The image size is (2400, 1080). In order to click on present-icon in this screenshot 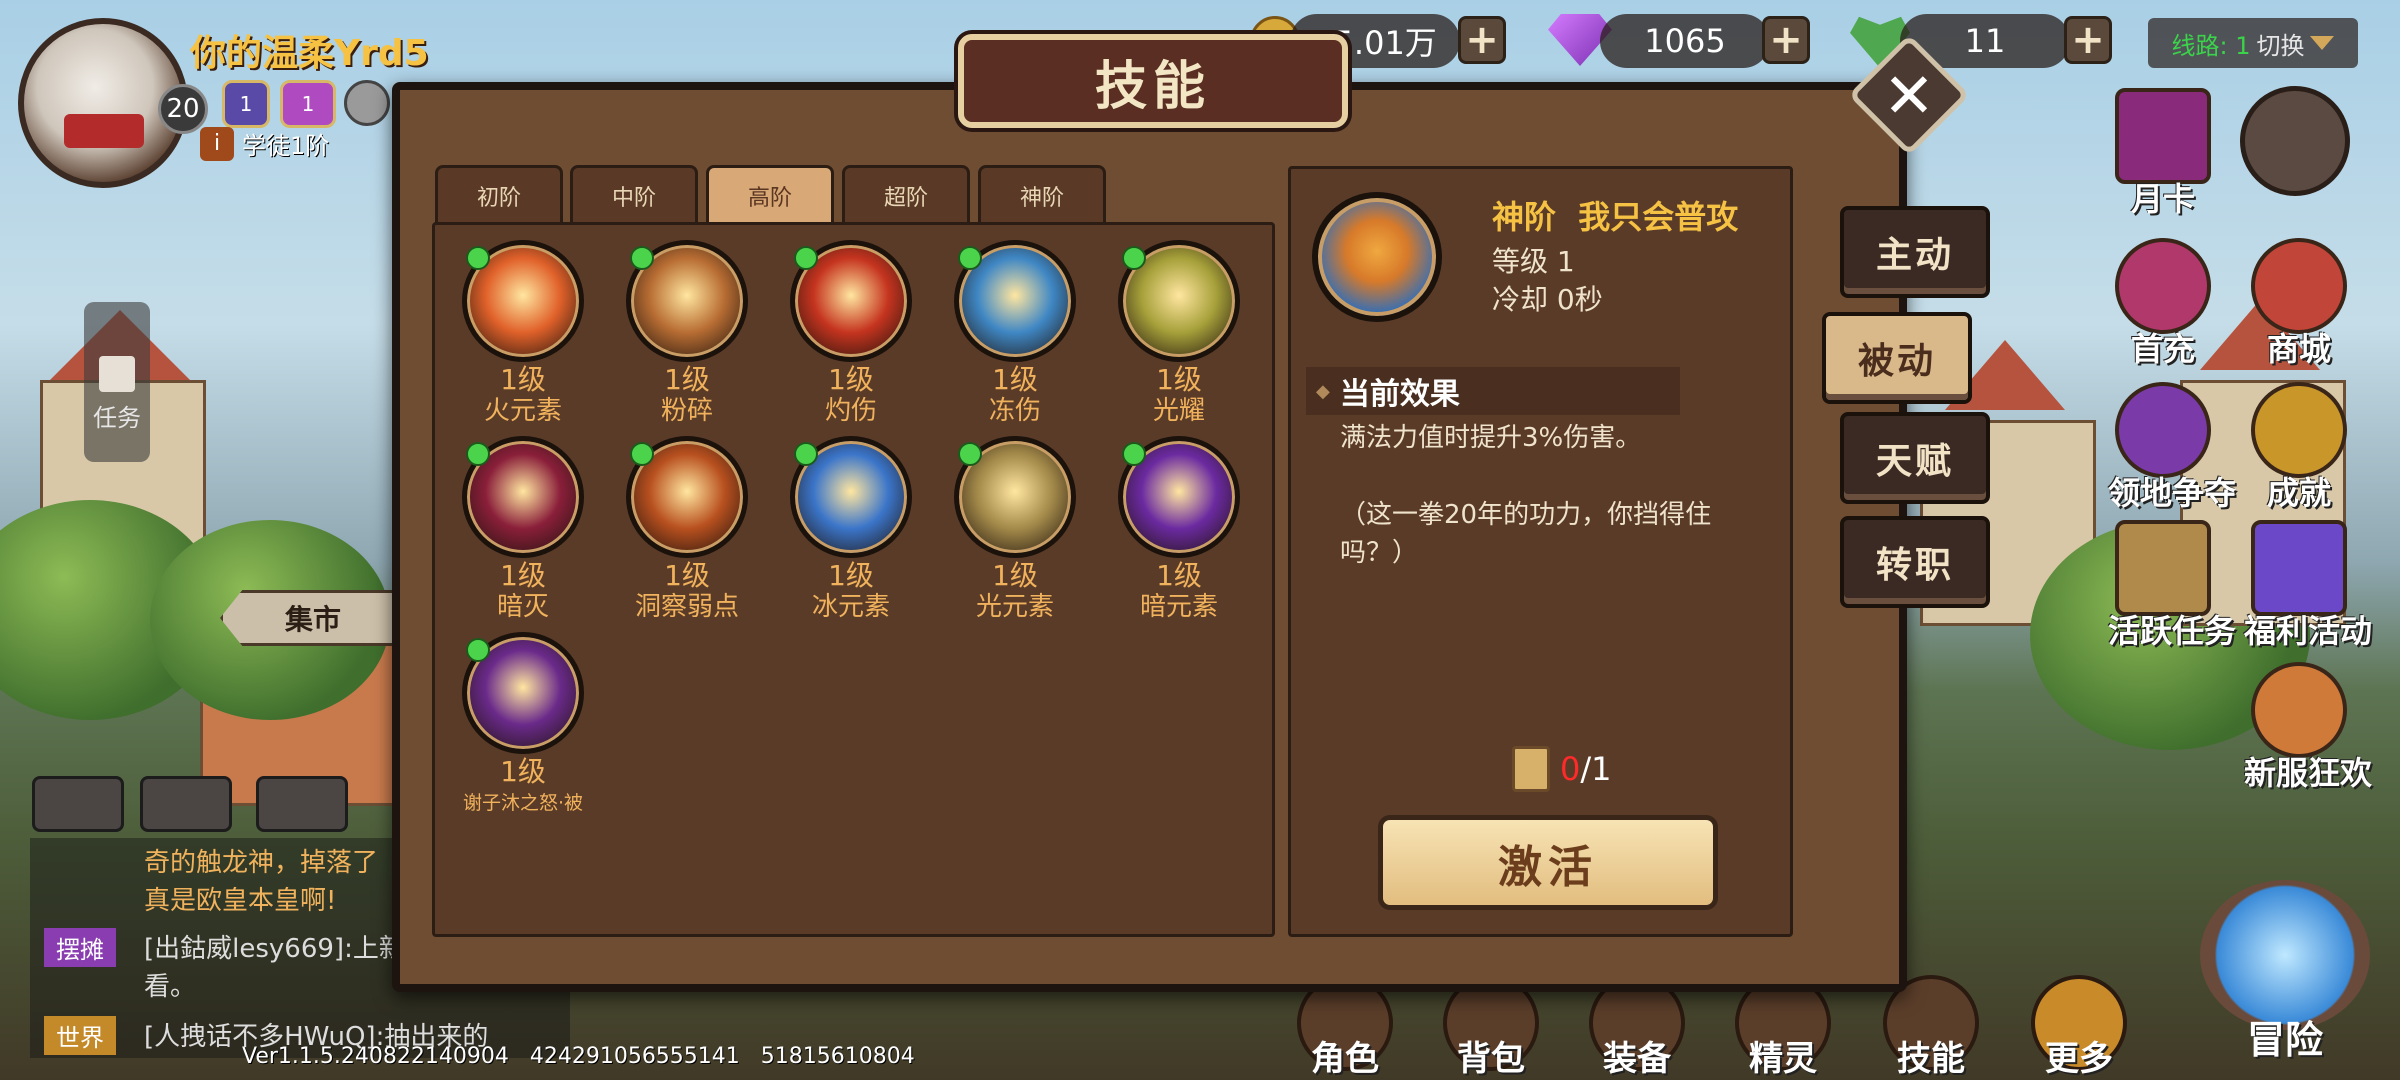, I will do `click(2299, 568)`.